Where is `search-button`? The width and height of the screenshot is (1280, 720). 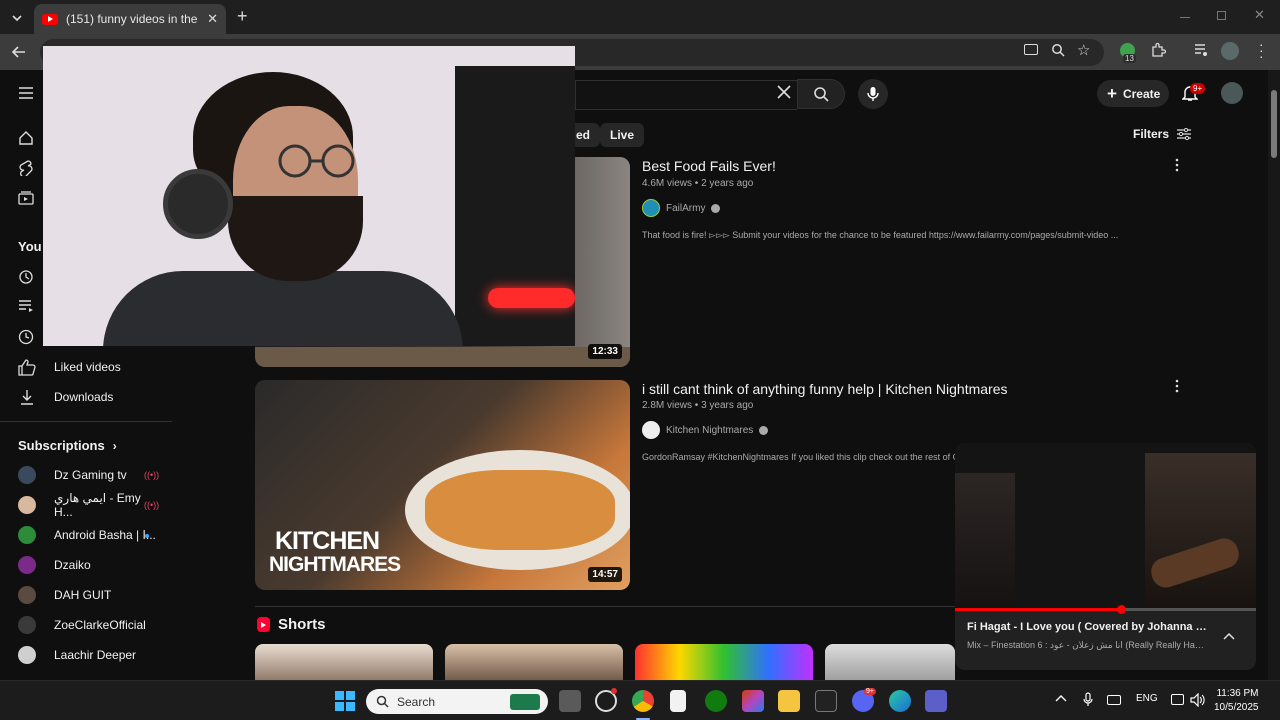
search-button is located at coordinates (821, 94).